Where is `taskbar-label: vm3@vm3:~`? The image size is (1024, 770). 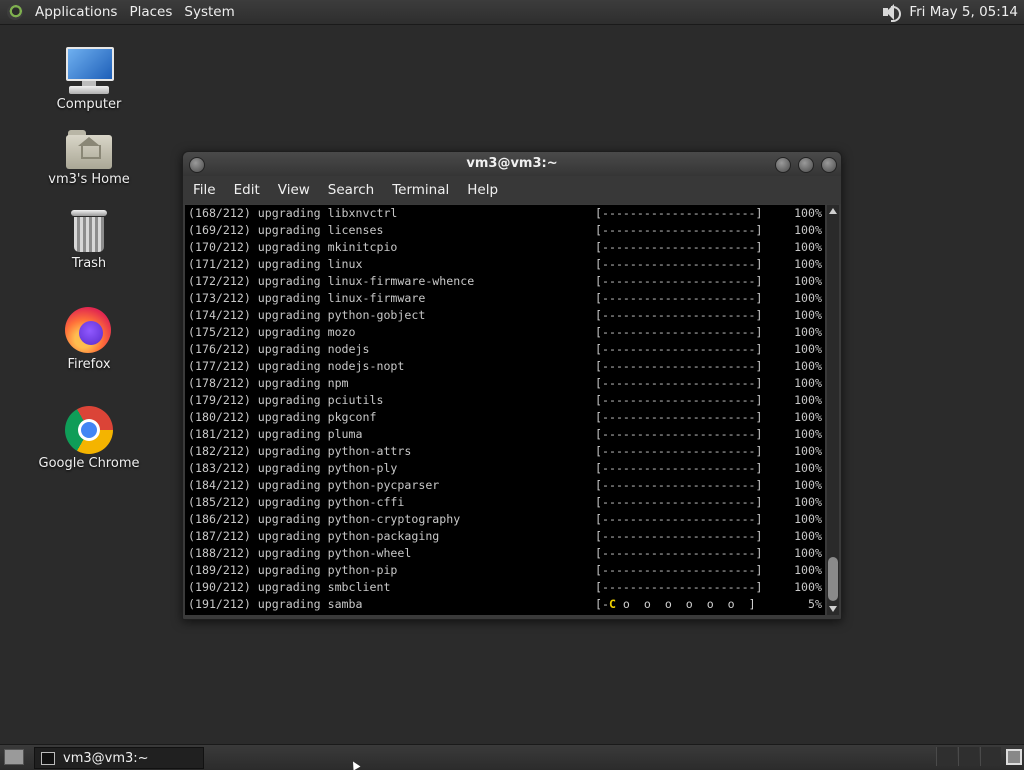 taskbar-label: vm3@vm3:~ is located at coordinates (106, 758).